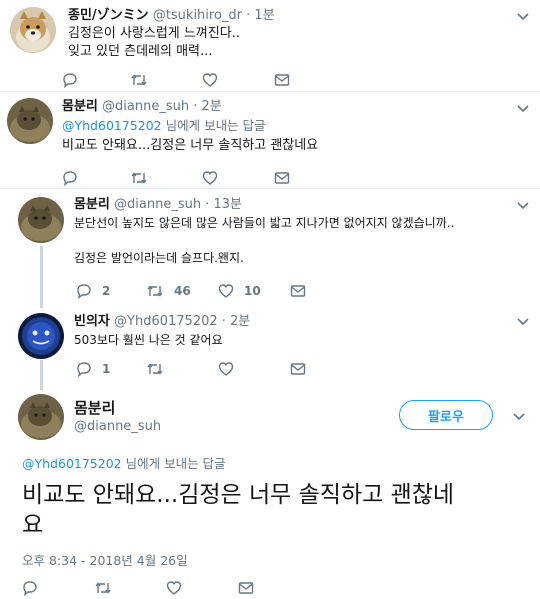 This screenshot has width=540, height=599. What do you see at coordinates (446, 415) in the screenshot?
I see `follow-button: 팔로우` at bounding box center [446, 415].